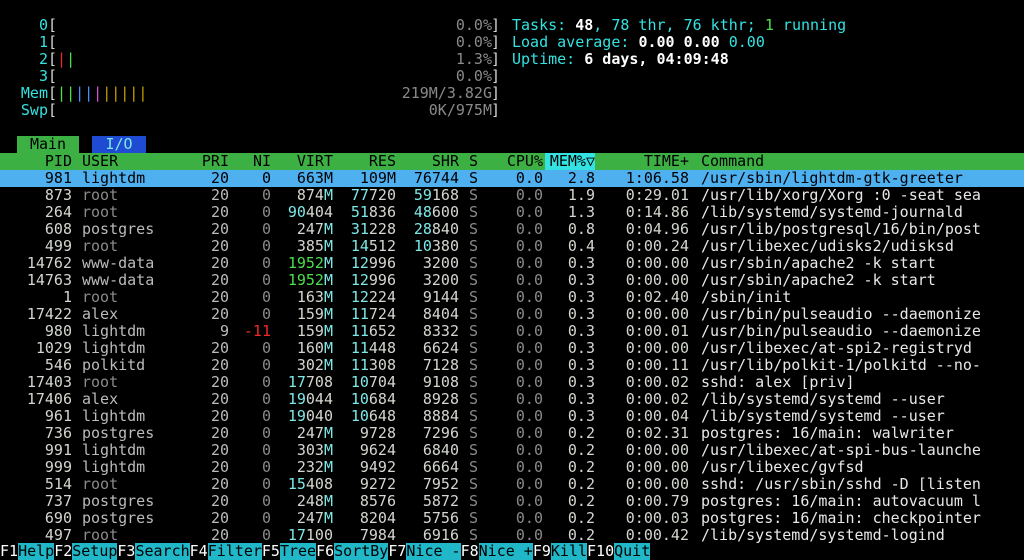  I want to click on fkey-f2: F2, so click(63, 551).